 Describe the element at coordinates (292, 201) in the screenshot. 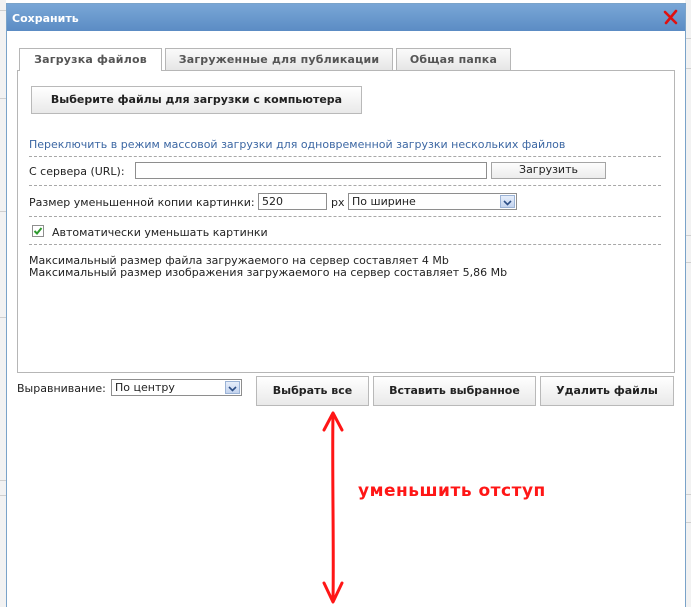

I see `thumb-size-input: 520` at that location.